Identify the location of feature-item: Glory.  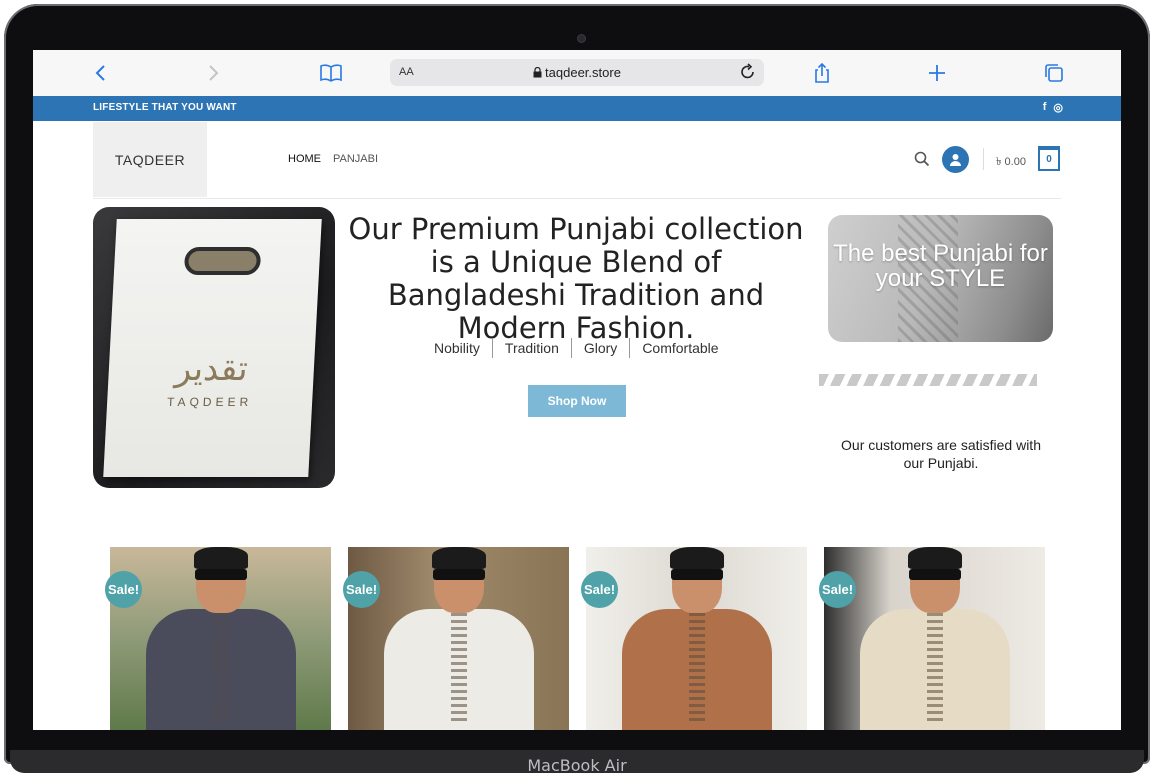
(599, 348).